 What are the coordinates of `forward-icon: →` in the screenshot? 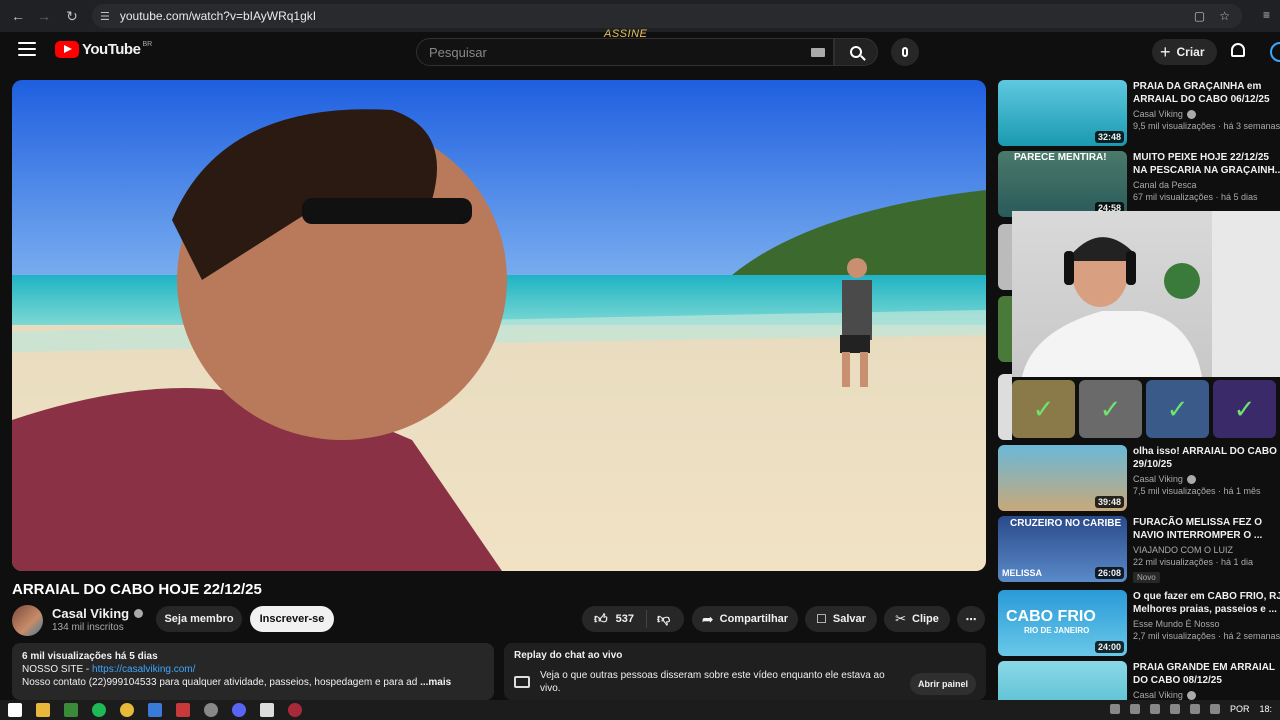 It's located at (44, 16).